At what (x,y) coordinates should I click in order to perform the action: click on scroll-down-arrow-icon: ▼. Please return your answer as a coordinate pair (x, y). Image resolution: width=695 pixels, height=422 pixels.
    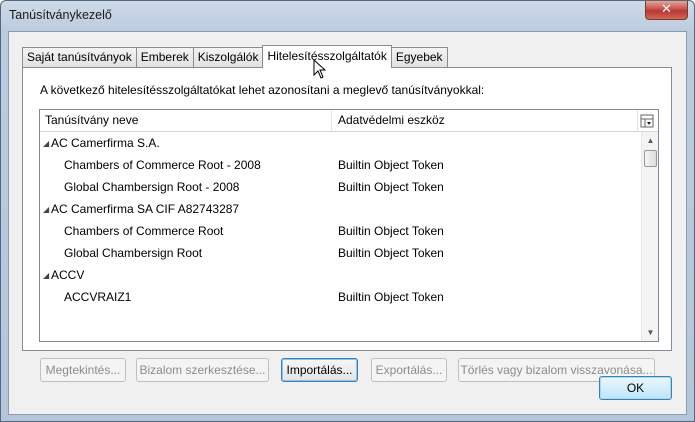
    Looking at the image, I should click on (650, 332).